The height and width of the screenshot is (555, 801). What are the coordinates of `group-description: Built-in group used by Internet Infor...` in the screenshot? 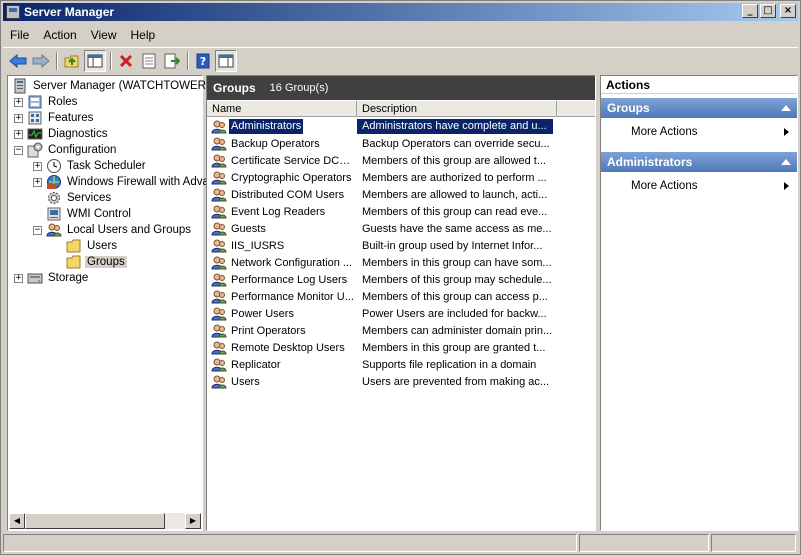 It's located at (452, 245).